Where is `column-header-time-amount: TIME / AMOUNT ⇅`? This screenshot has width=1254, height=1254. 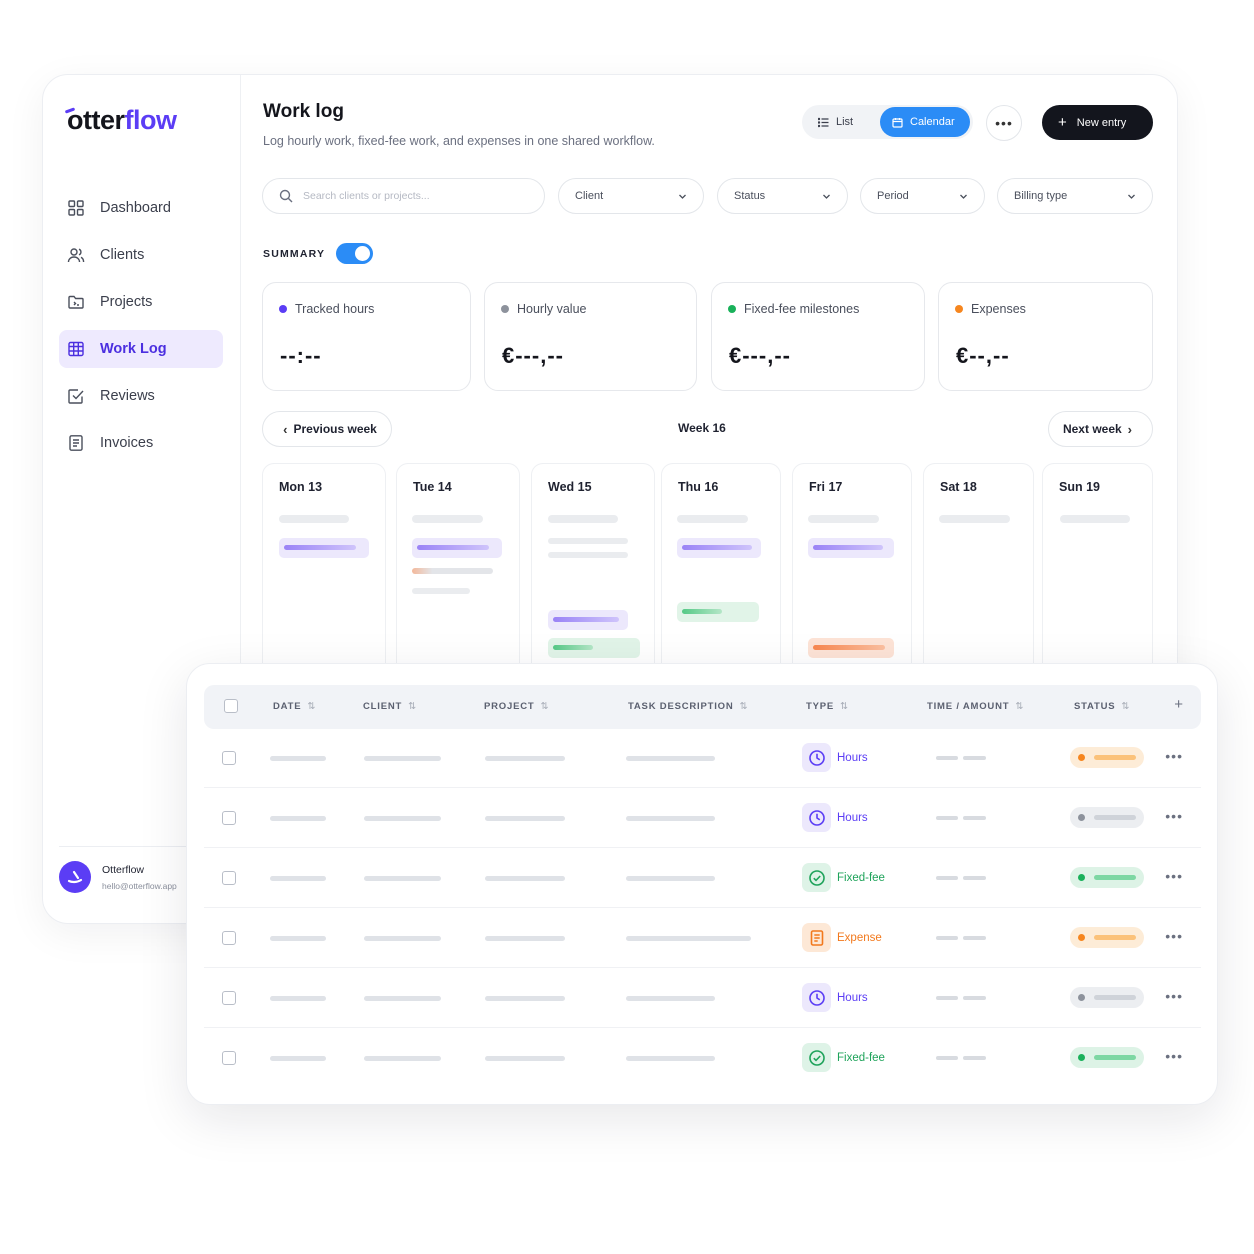
column-header-time-amount: TIME / AMOUNT ⇅ is located at coordinates (975, 706).